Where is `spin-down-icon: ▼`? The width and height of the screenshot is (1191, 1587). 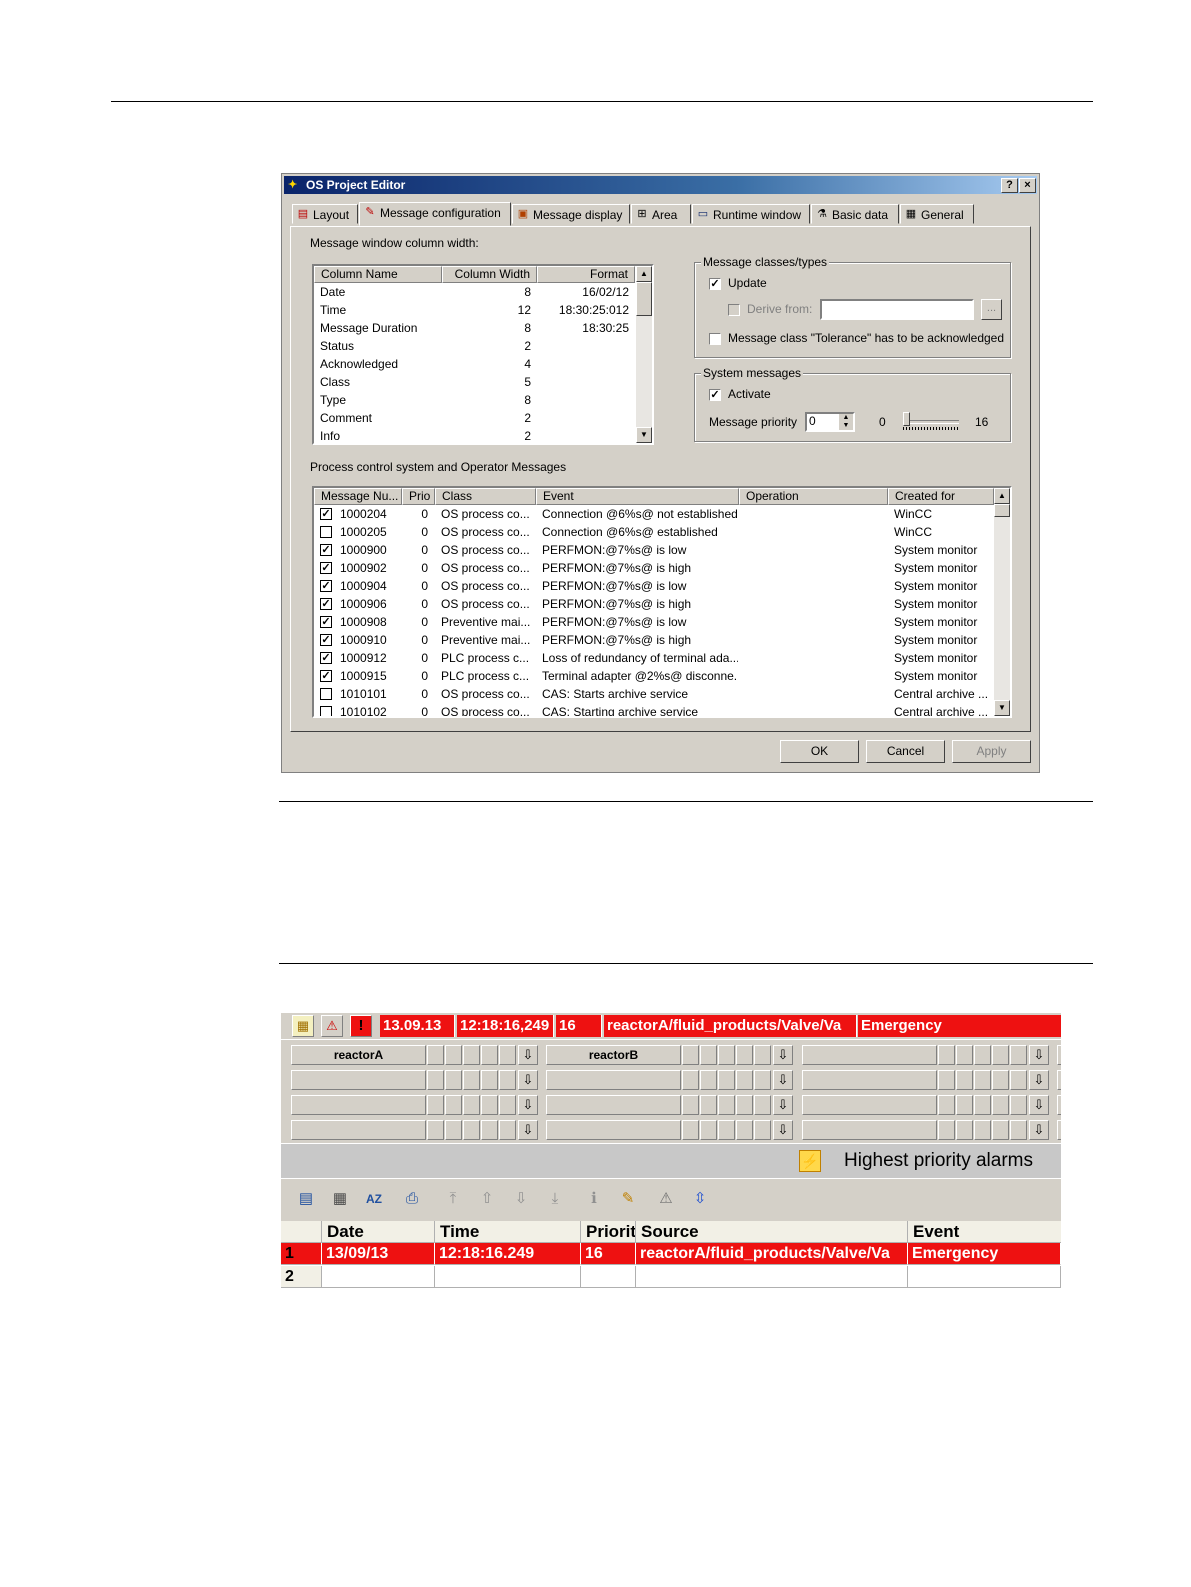
spin-down-icon: ▼ is located at coordinates (846, 426).